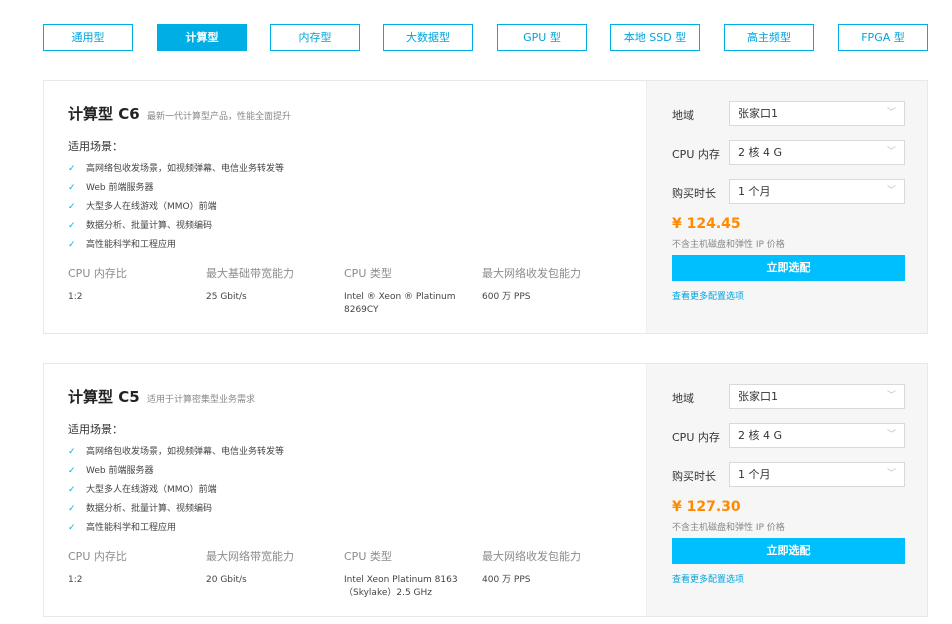 This screenshot has height=624, width=952. What do you see at coordinates (531, 284) in the screenshot?
I see `spec-pps: 最大网络收发包能力 600 万 PPS` at bounding box center [531, 284].